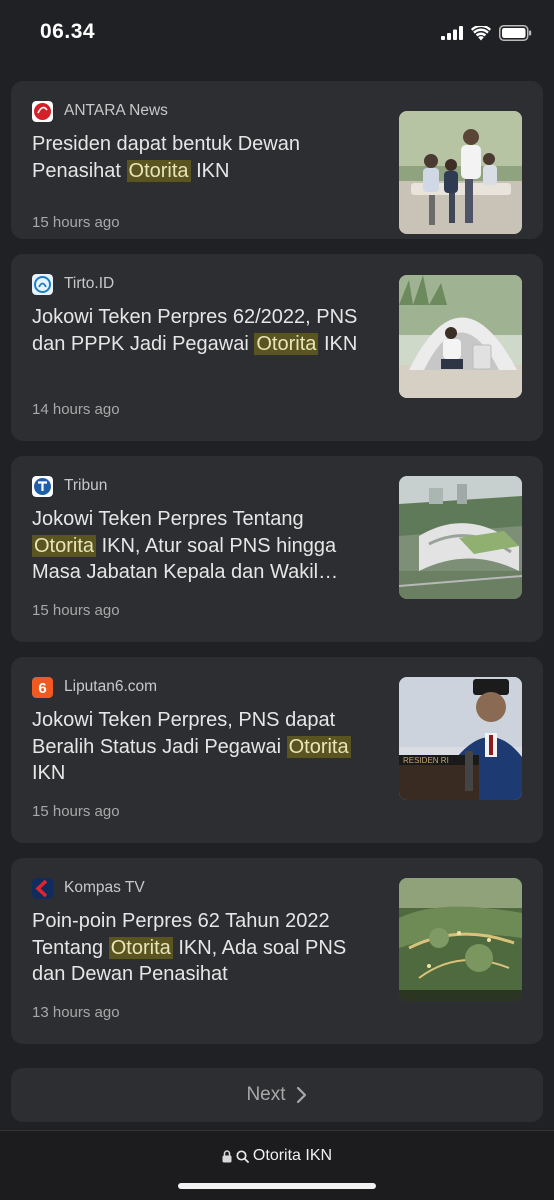  What do you see at coordinates (277, 33) in the screenshot?
I see `status-bar: 06.34` at bounding box center [277, 33].